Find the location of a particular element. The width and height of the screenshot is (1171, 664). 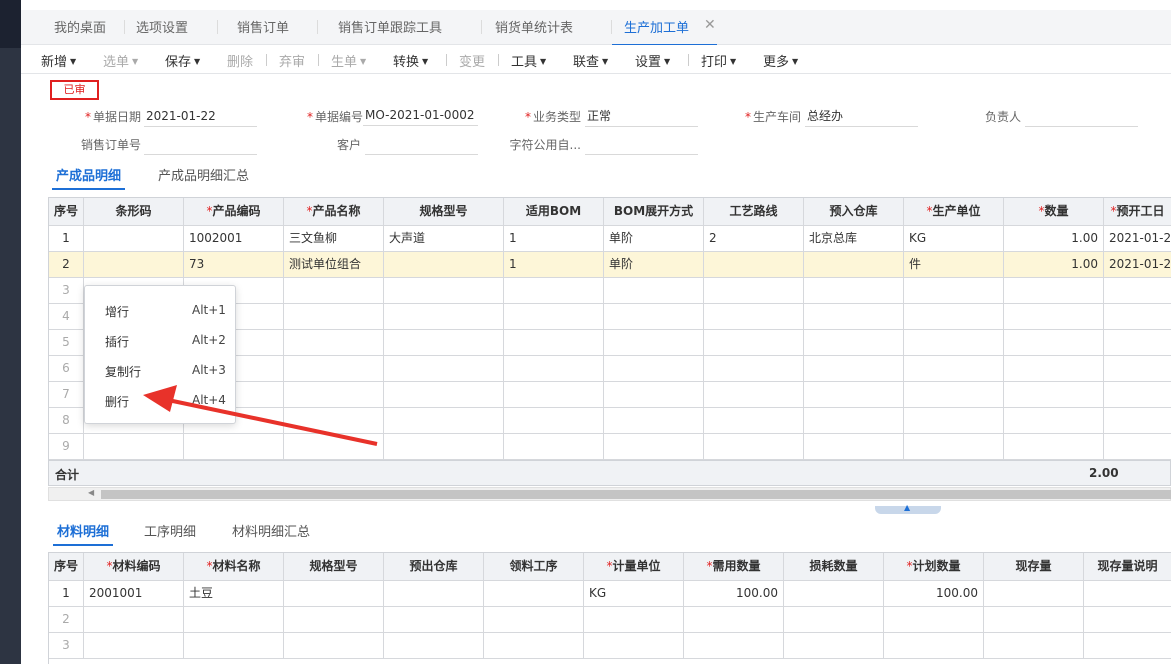

product-column-header: *生产单位 is located at coordinates (954, 212).